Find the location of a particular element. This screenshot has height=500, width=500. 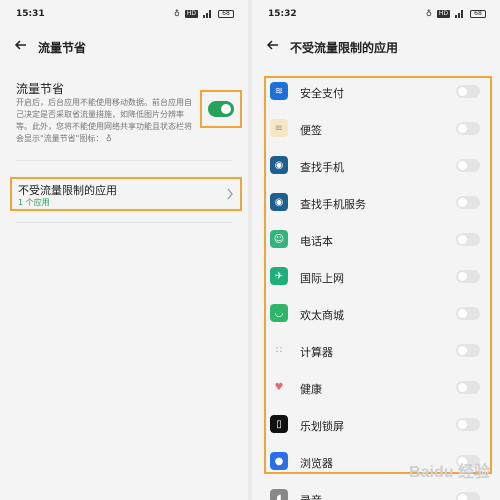

app-row: ∷ 计算器 is located at coordinates (377, 351).